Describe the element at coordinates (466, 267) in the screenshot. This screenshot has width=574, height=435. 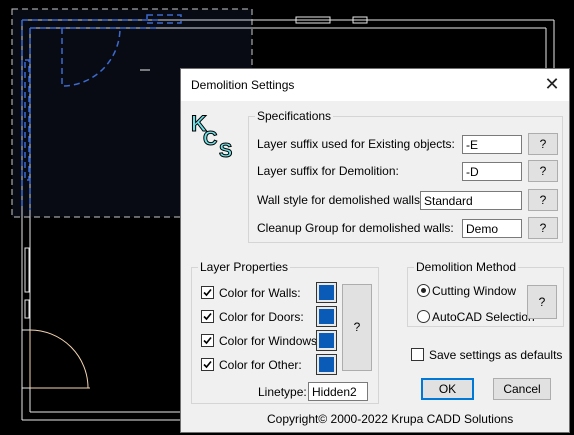
I see `demolition-method-label: Demolition Method` at that location.